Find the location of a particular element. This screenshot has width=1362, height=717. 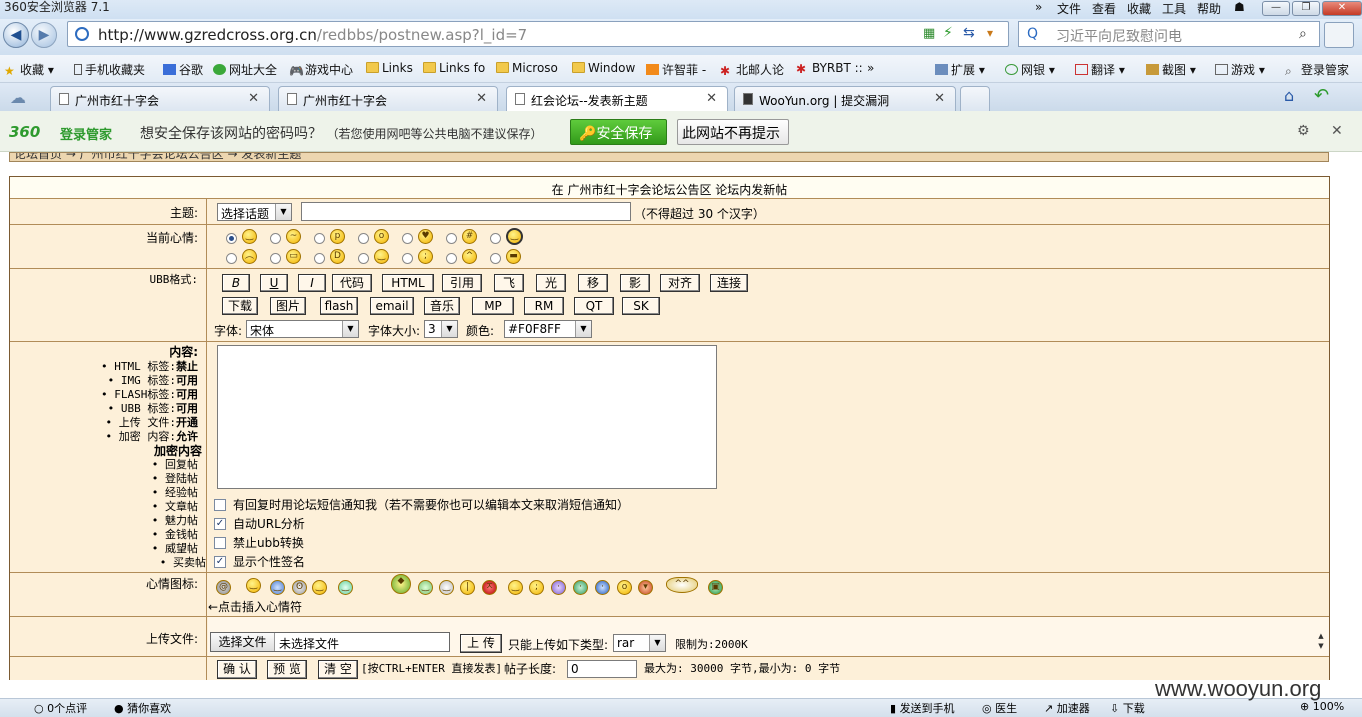

bookmark-folder-links: Links is located at coordinates (389, 68).